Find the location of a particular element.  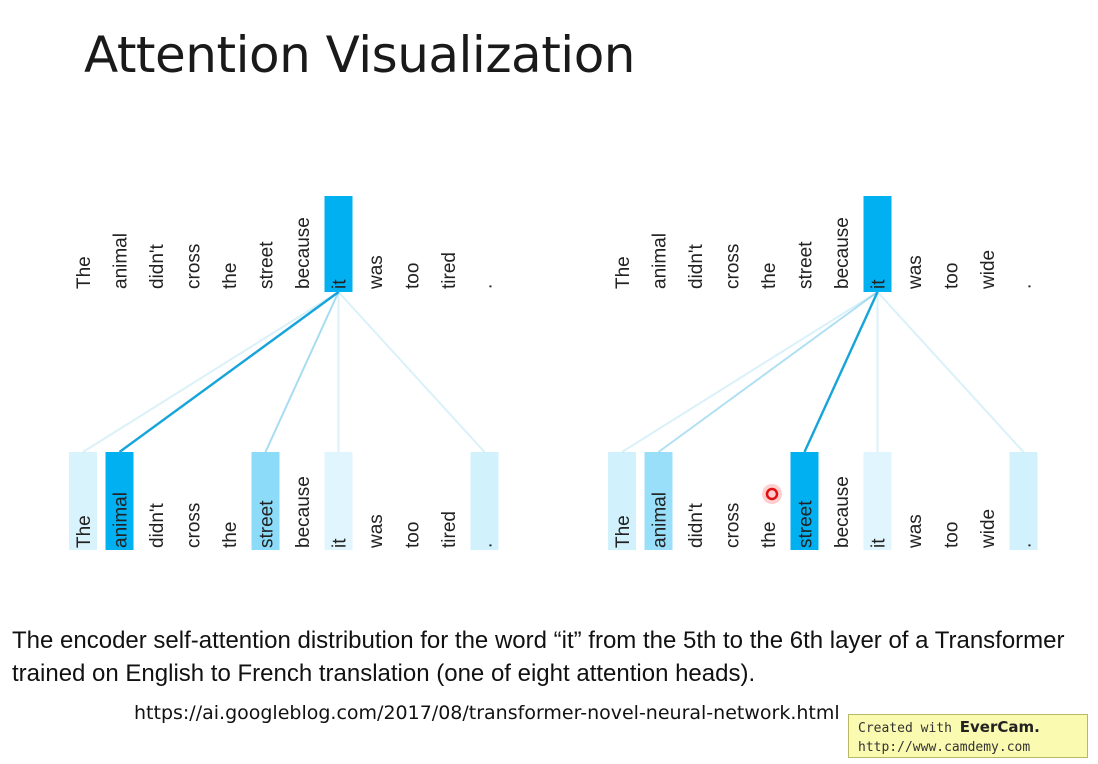

watermark-url: http://www.camdemy.com is located at coordinates (944, 747).